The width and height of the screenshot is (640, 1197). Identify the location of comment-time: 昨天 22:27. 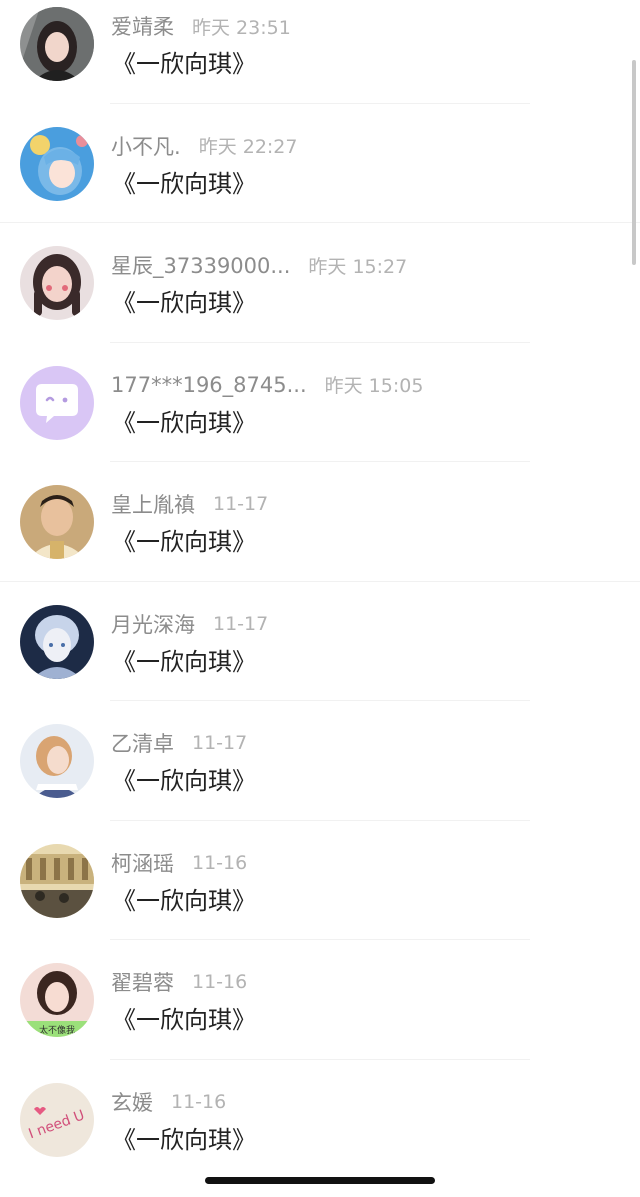
(248, 147).